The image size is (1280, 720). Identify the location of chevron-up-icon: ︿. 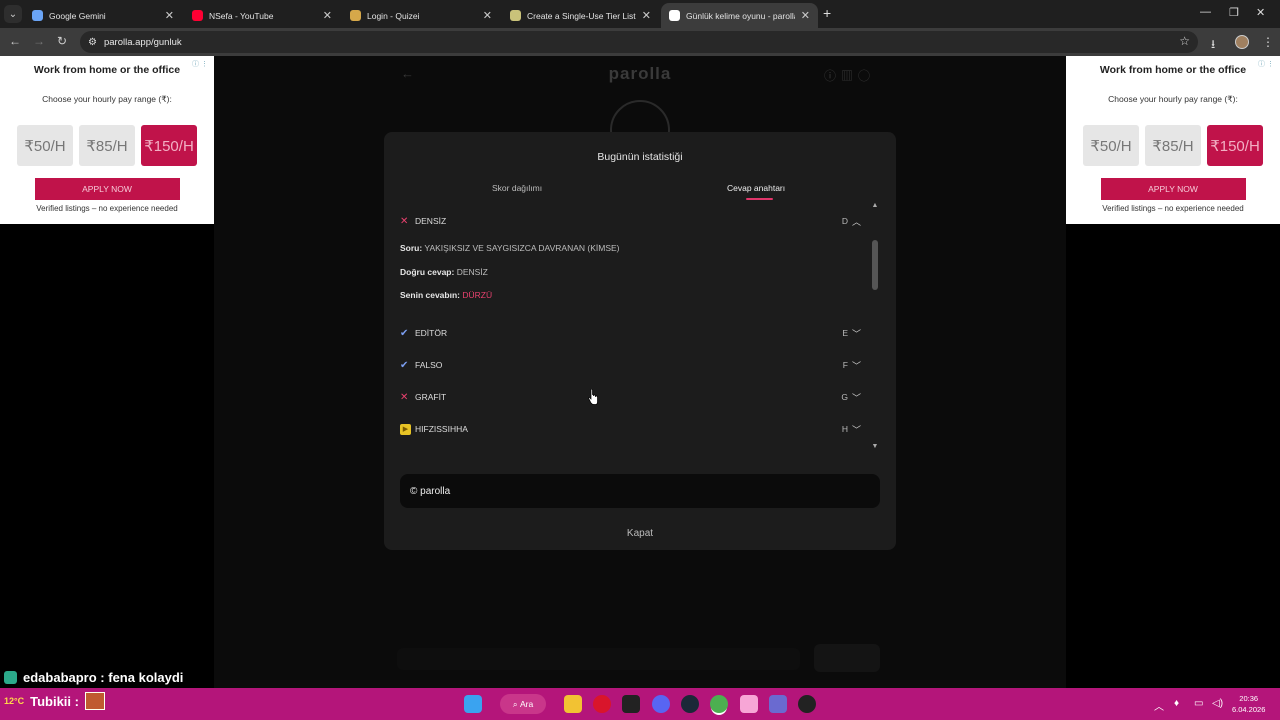
(857, 221).